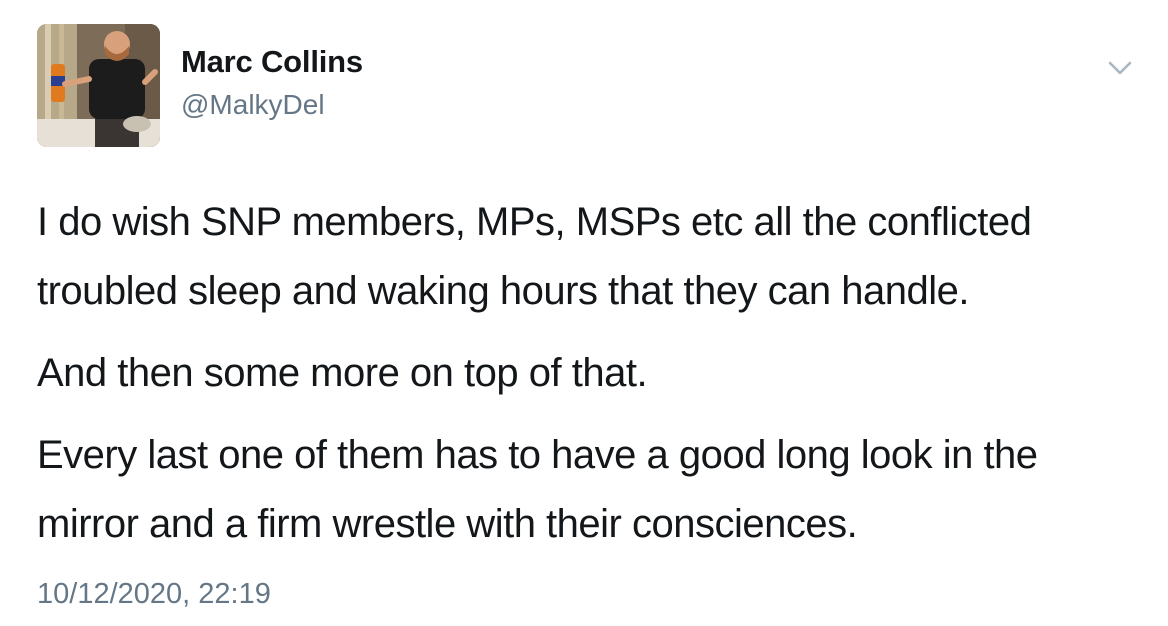  Describe the element at coordinates (253, 105) in the screenshot. I see `author-handle: @MalkyDel` at that location.